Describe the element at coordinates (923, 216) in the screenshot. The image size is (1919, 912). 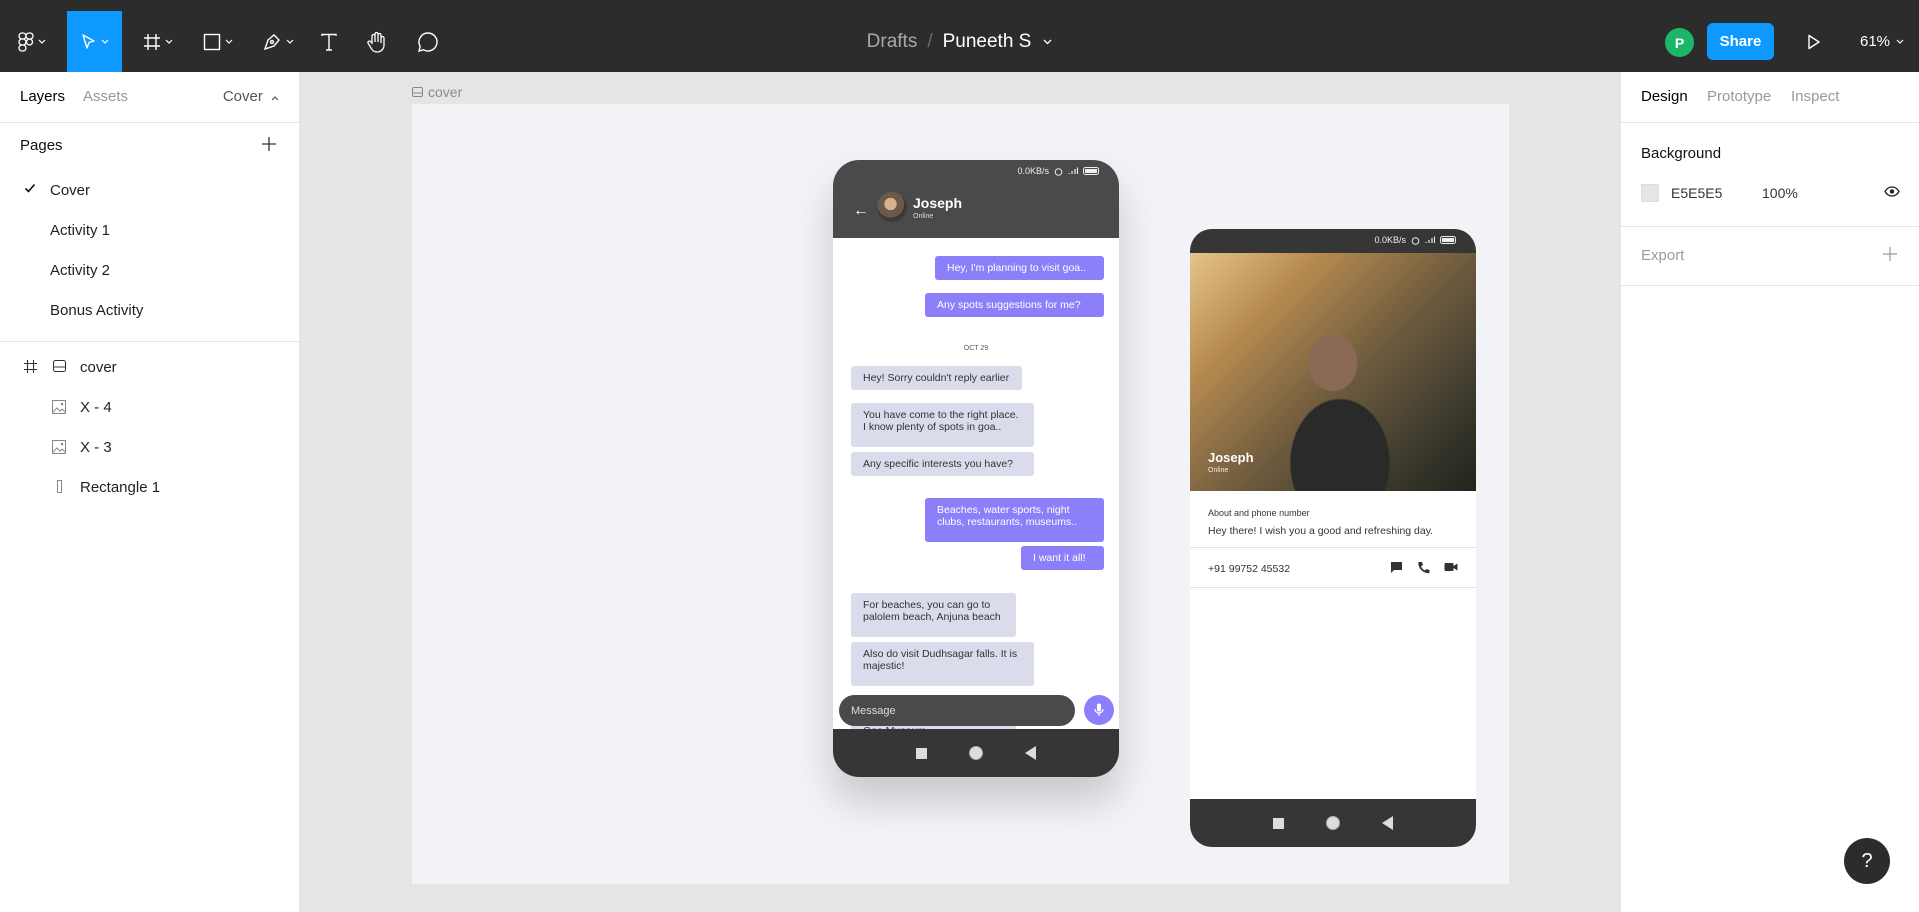
I see `contact-status: Online` at that location.